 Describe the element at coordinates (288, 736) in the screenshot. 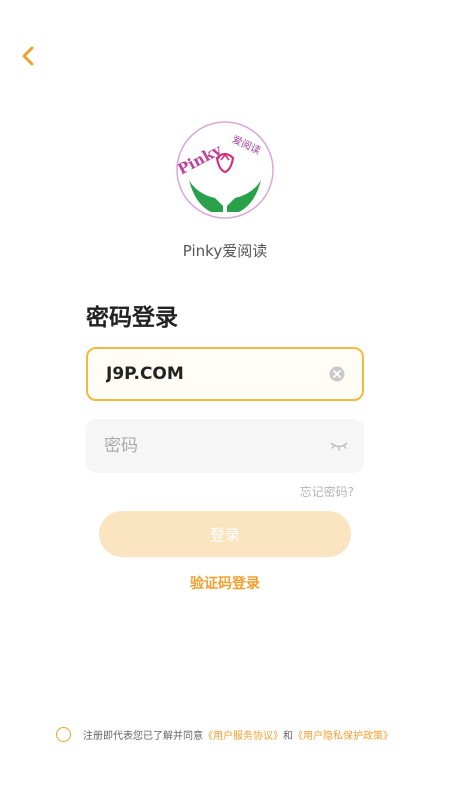

I see `agreement-and: 和` at that location.